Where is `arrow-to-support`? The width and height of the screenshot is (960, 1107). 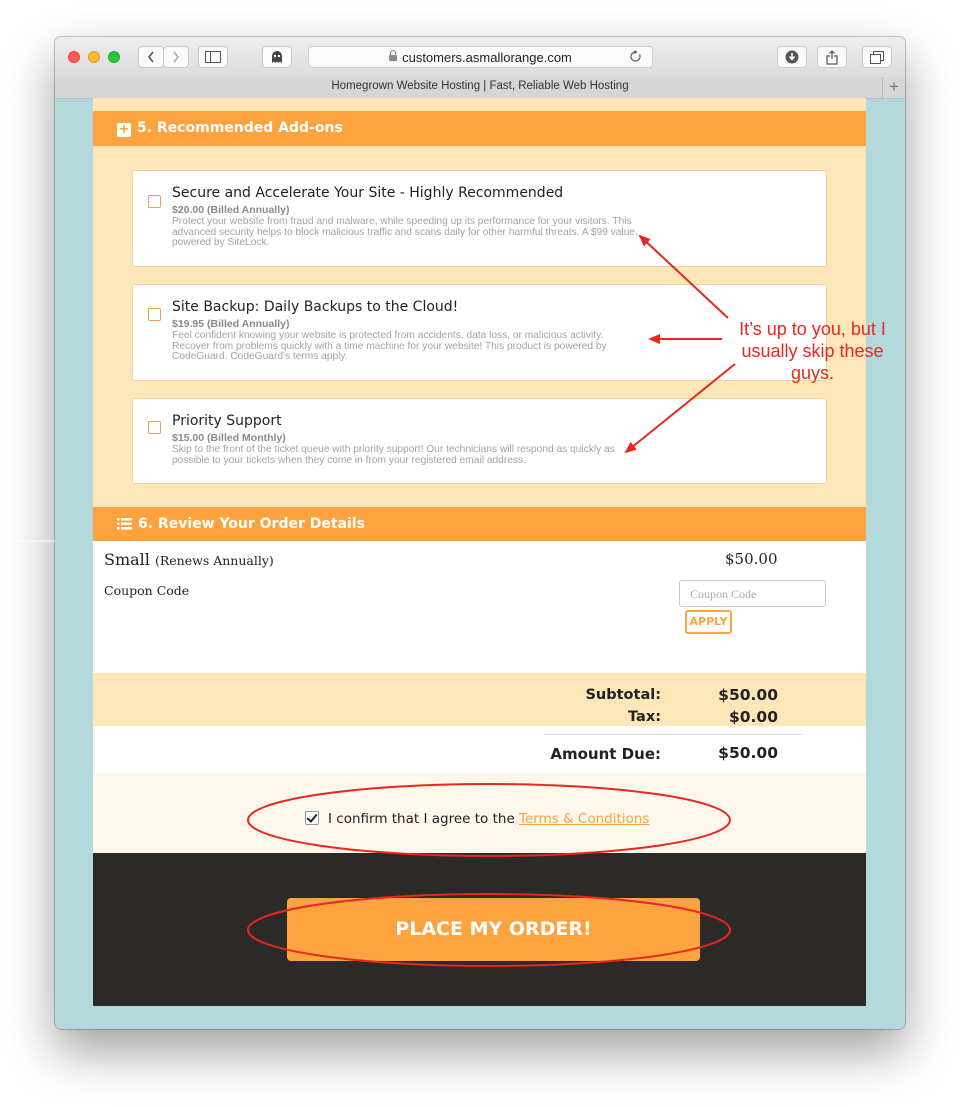 arrow-to-support is located at coordinates (680, 408).